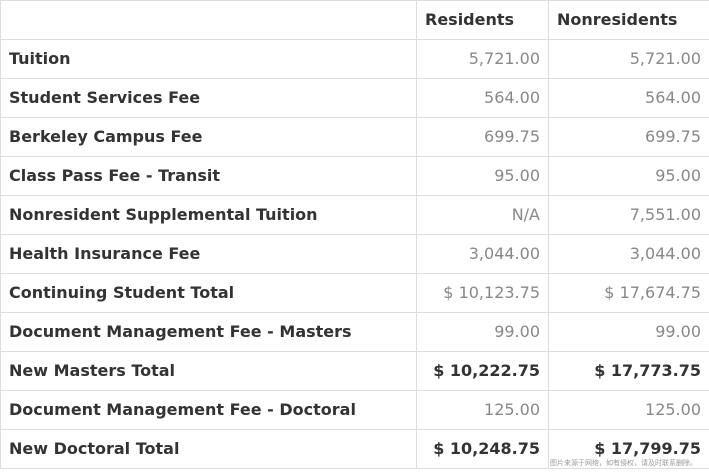 The width and height of the screenshot is (709, 474). What do you see at coordinates (208, 332) in the screenshot?
I see `fee-label: Document Management Fee - Masters` at bounding box center [208, 332].